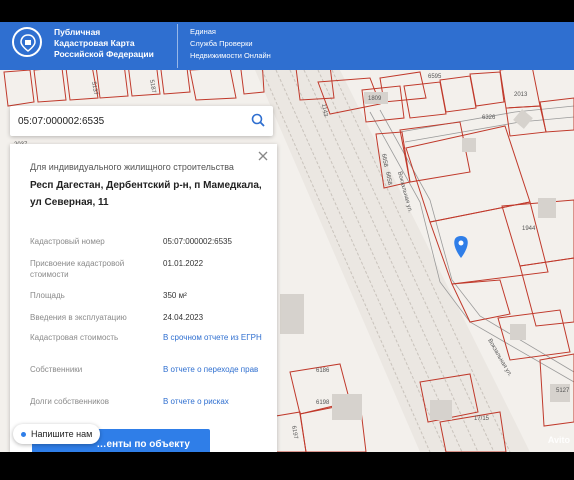 The image size is (574, 480). I want to click on map-label: 6595, so click(435, 77).